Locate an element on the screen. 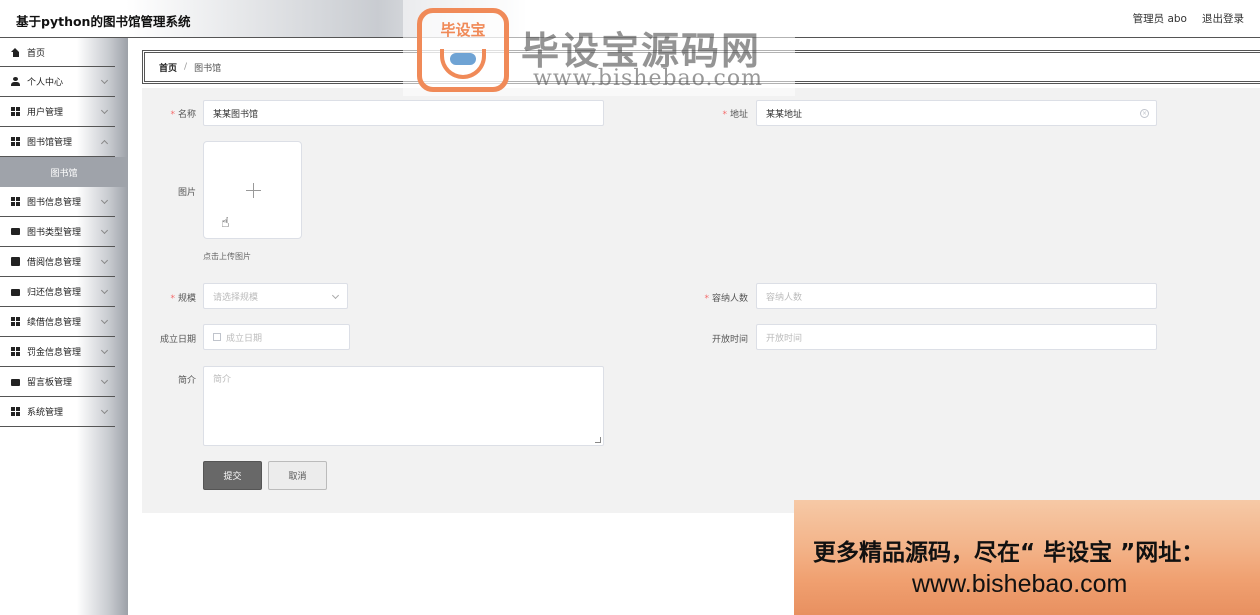  sidebar-item-label: 图书馆 is located at coordinates (64, 173).